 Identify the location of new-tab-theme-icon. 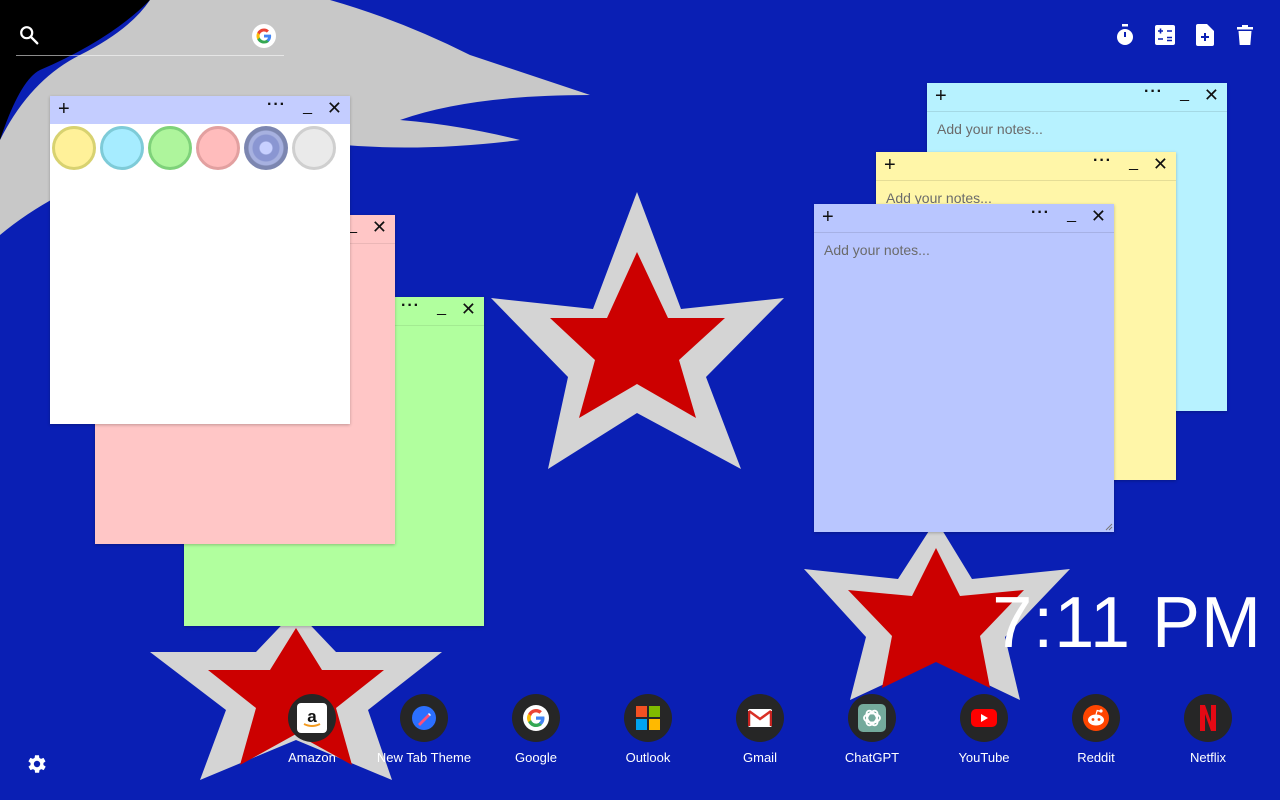
(424, 718).